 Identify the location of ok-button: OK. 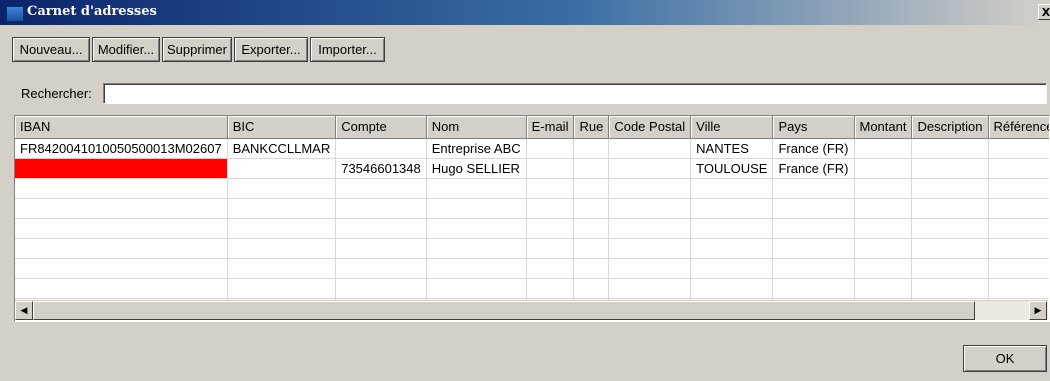
(1005, 358).